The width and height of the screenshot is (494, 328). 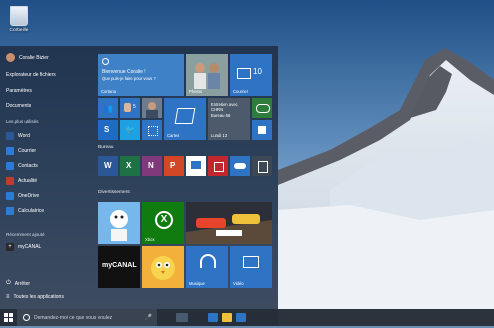 What do you see at coordinates (22, 121) in the screenshot?
I see `most-used-title: Les plus utilisés` at bounding box center [22, 121].